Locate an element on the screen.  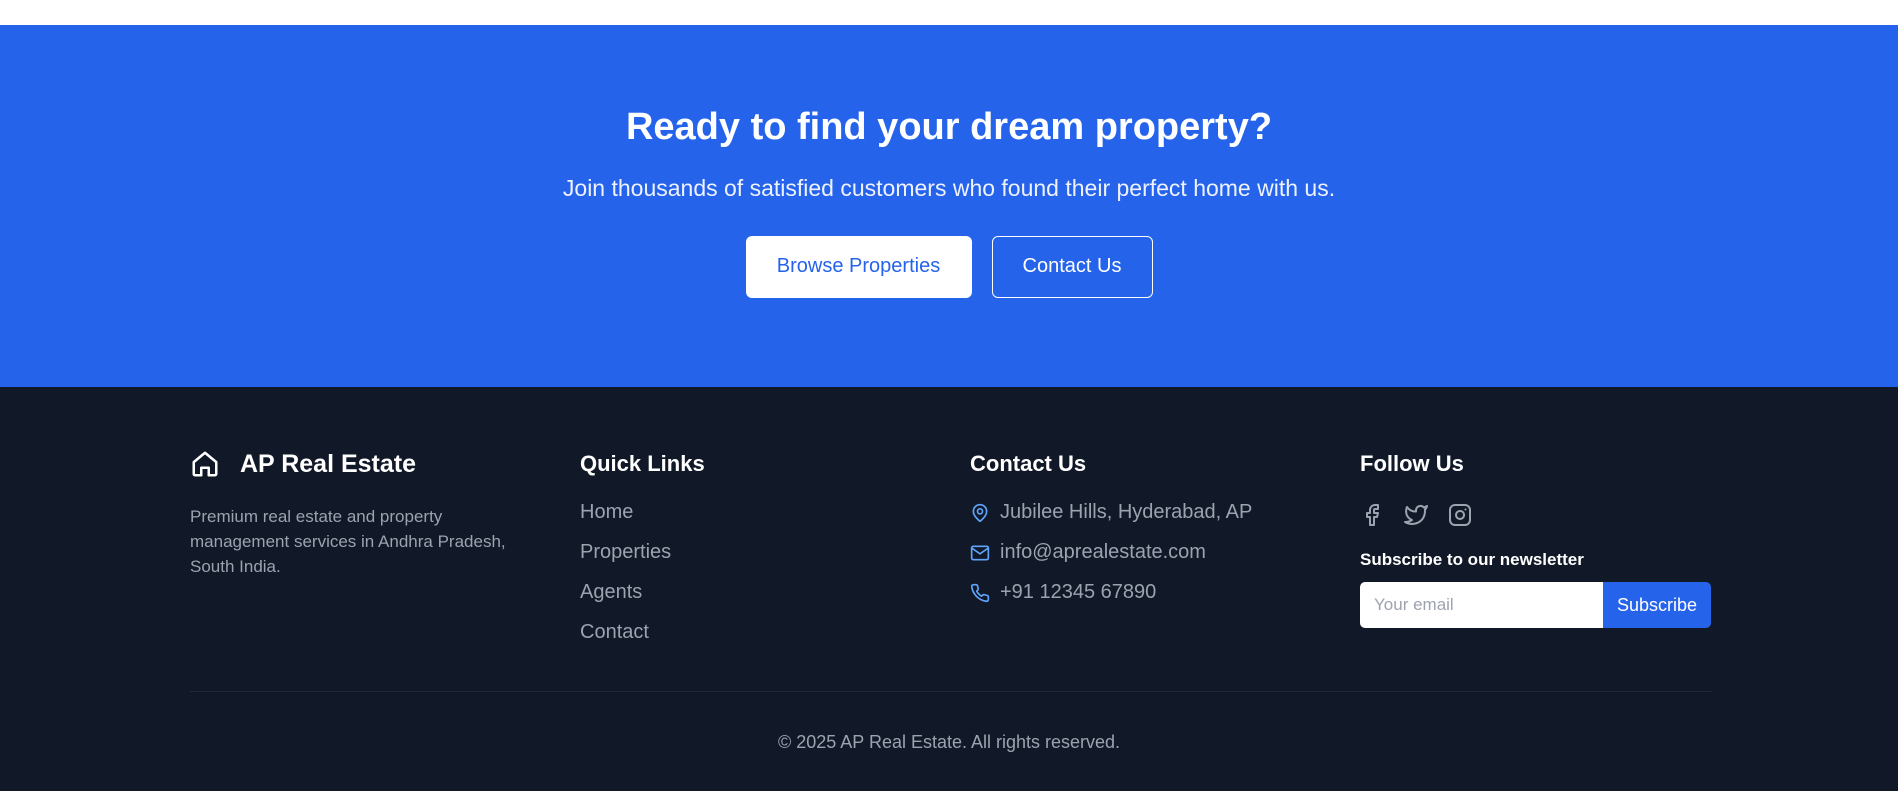
newsletter-form: Subscribe is located at coordinates (1536, 605).